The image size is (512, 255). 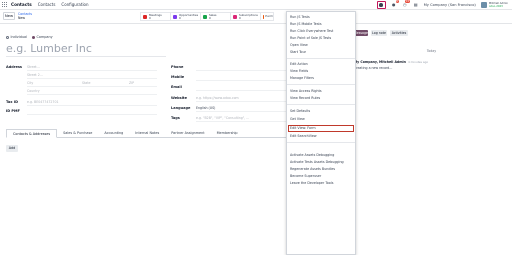 What do you see at coordinates (45, 37) in the screenshot?
I see `company-label: Company` at bounding box center [45, 37].